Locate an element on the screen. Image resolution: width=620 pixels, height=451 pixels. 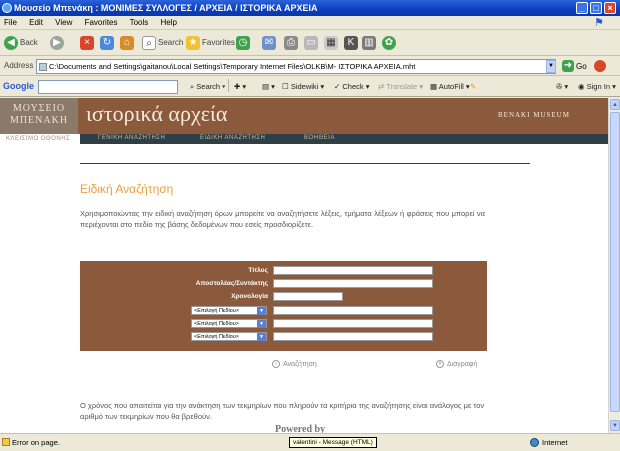
museum-logo: ΜΟΥΣΕΙΟ ΜΠΕΝΑΚΗ is located at coordinates (39, 116).